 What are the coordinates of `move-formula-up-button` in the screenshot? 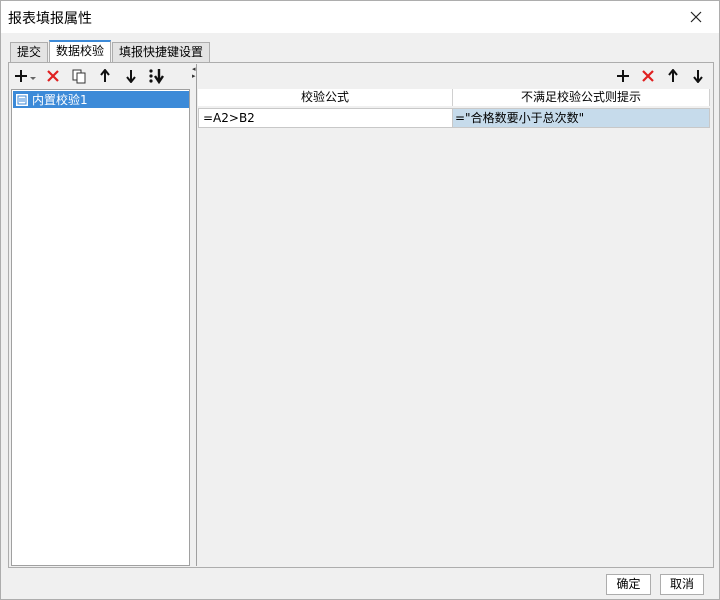 It's located at (672, 76).